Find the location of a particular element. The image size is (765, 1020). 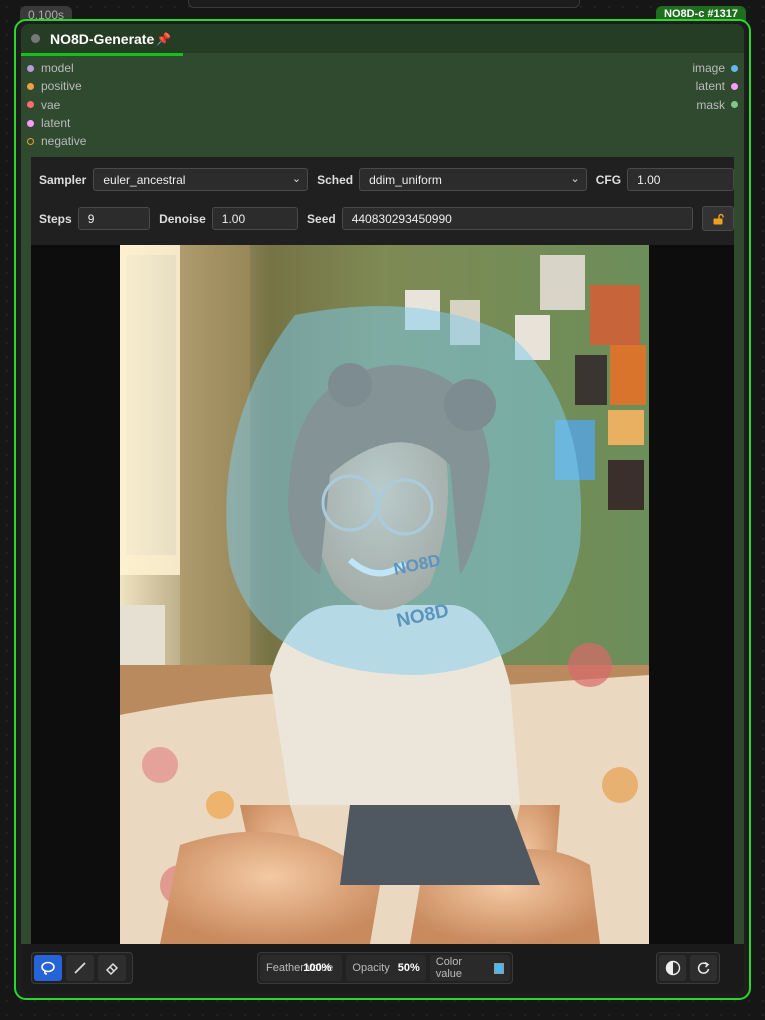

output-port-image: image is located at coordinates (715, 68).